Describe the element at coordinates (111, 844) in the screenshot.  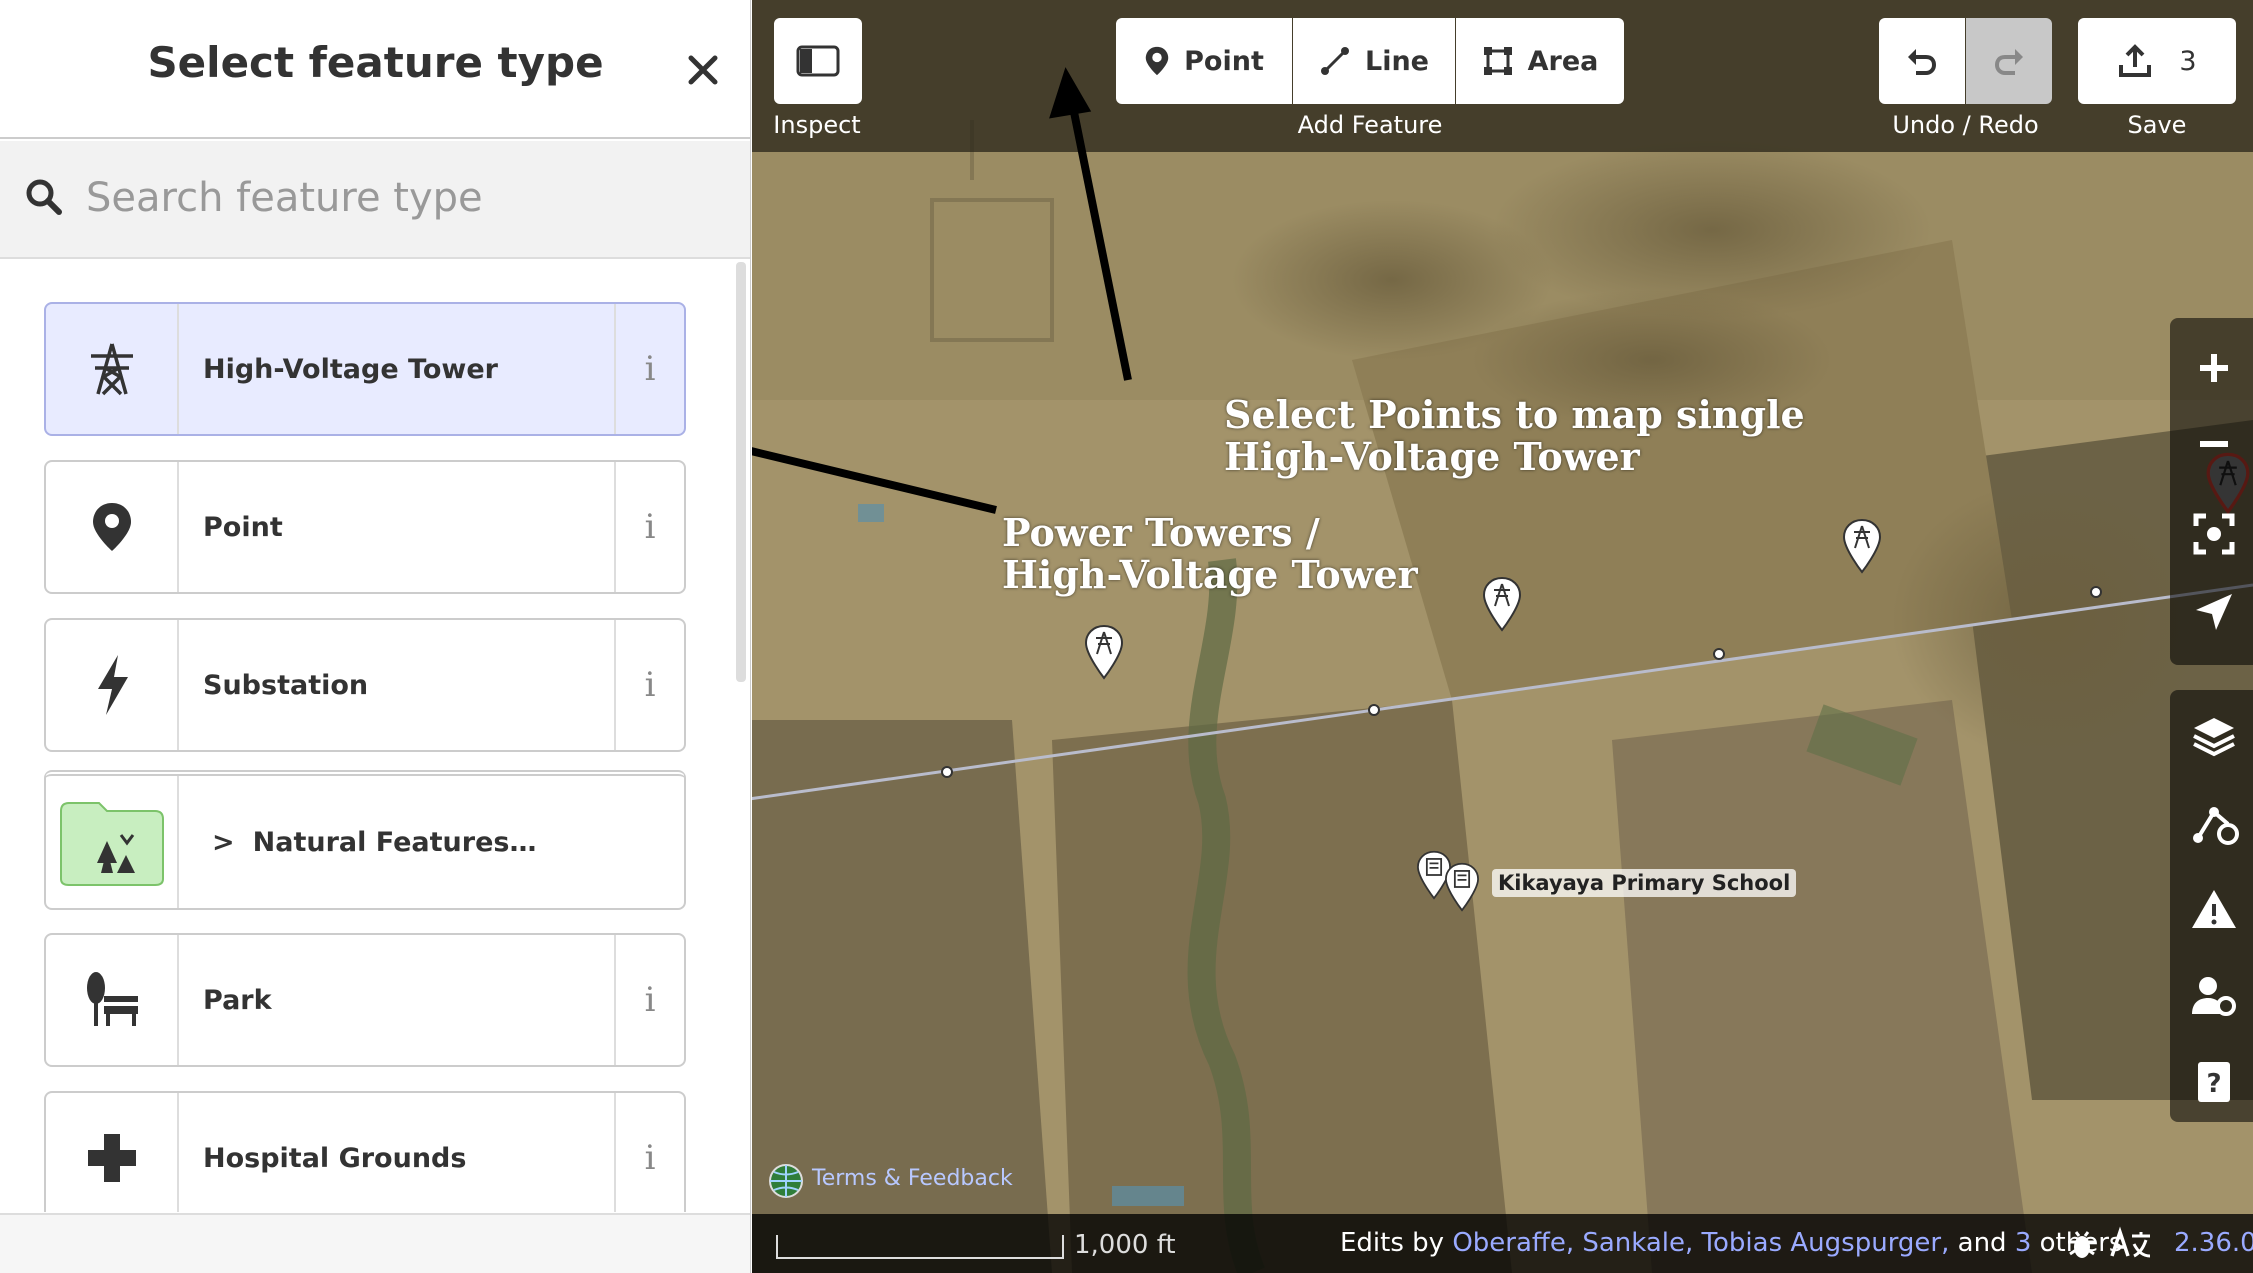
I see `folder-nature-icon` at that location.